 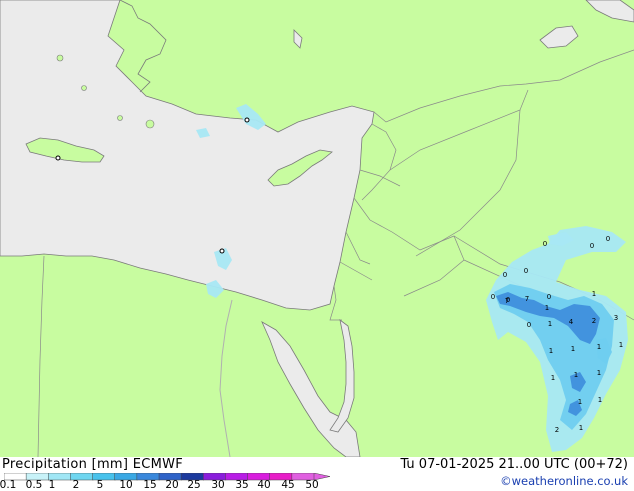 I want to click on colorbar-tick-label: 50, so click(x=312, y=485).